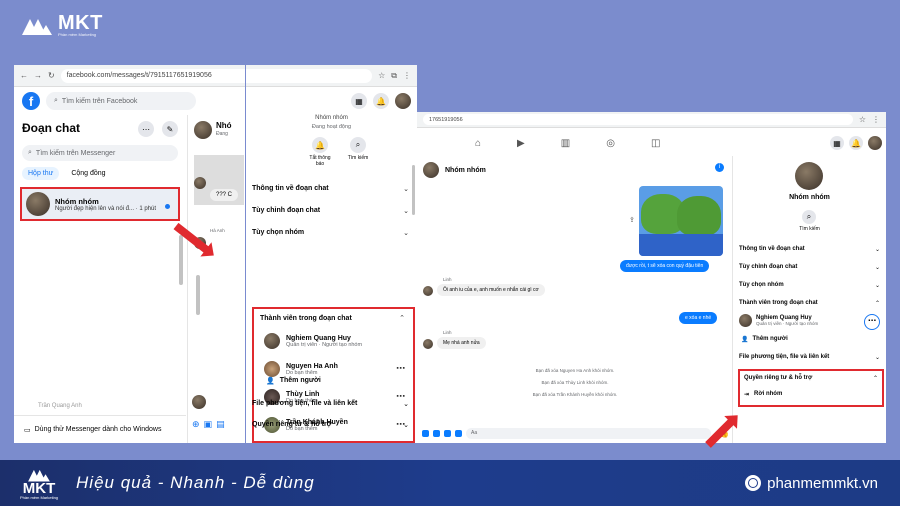 The height and width of the screenshot is (506, 900). I want to click on image-icon: ▣, so click(208, 424).